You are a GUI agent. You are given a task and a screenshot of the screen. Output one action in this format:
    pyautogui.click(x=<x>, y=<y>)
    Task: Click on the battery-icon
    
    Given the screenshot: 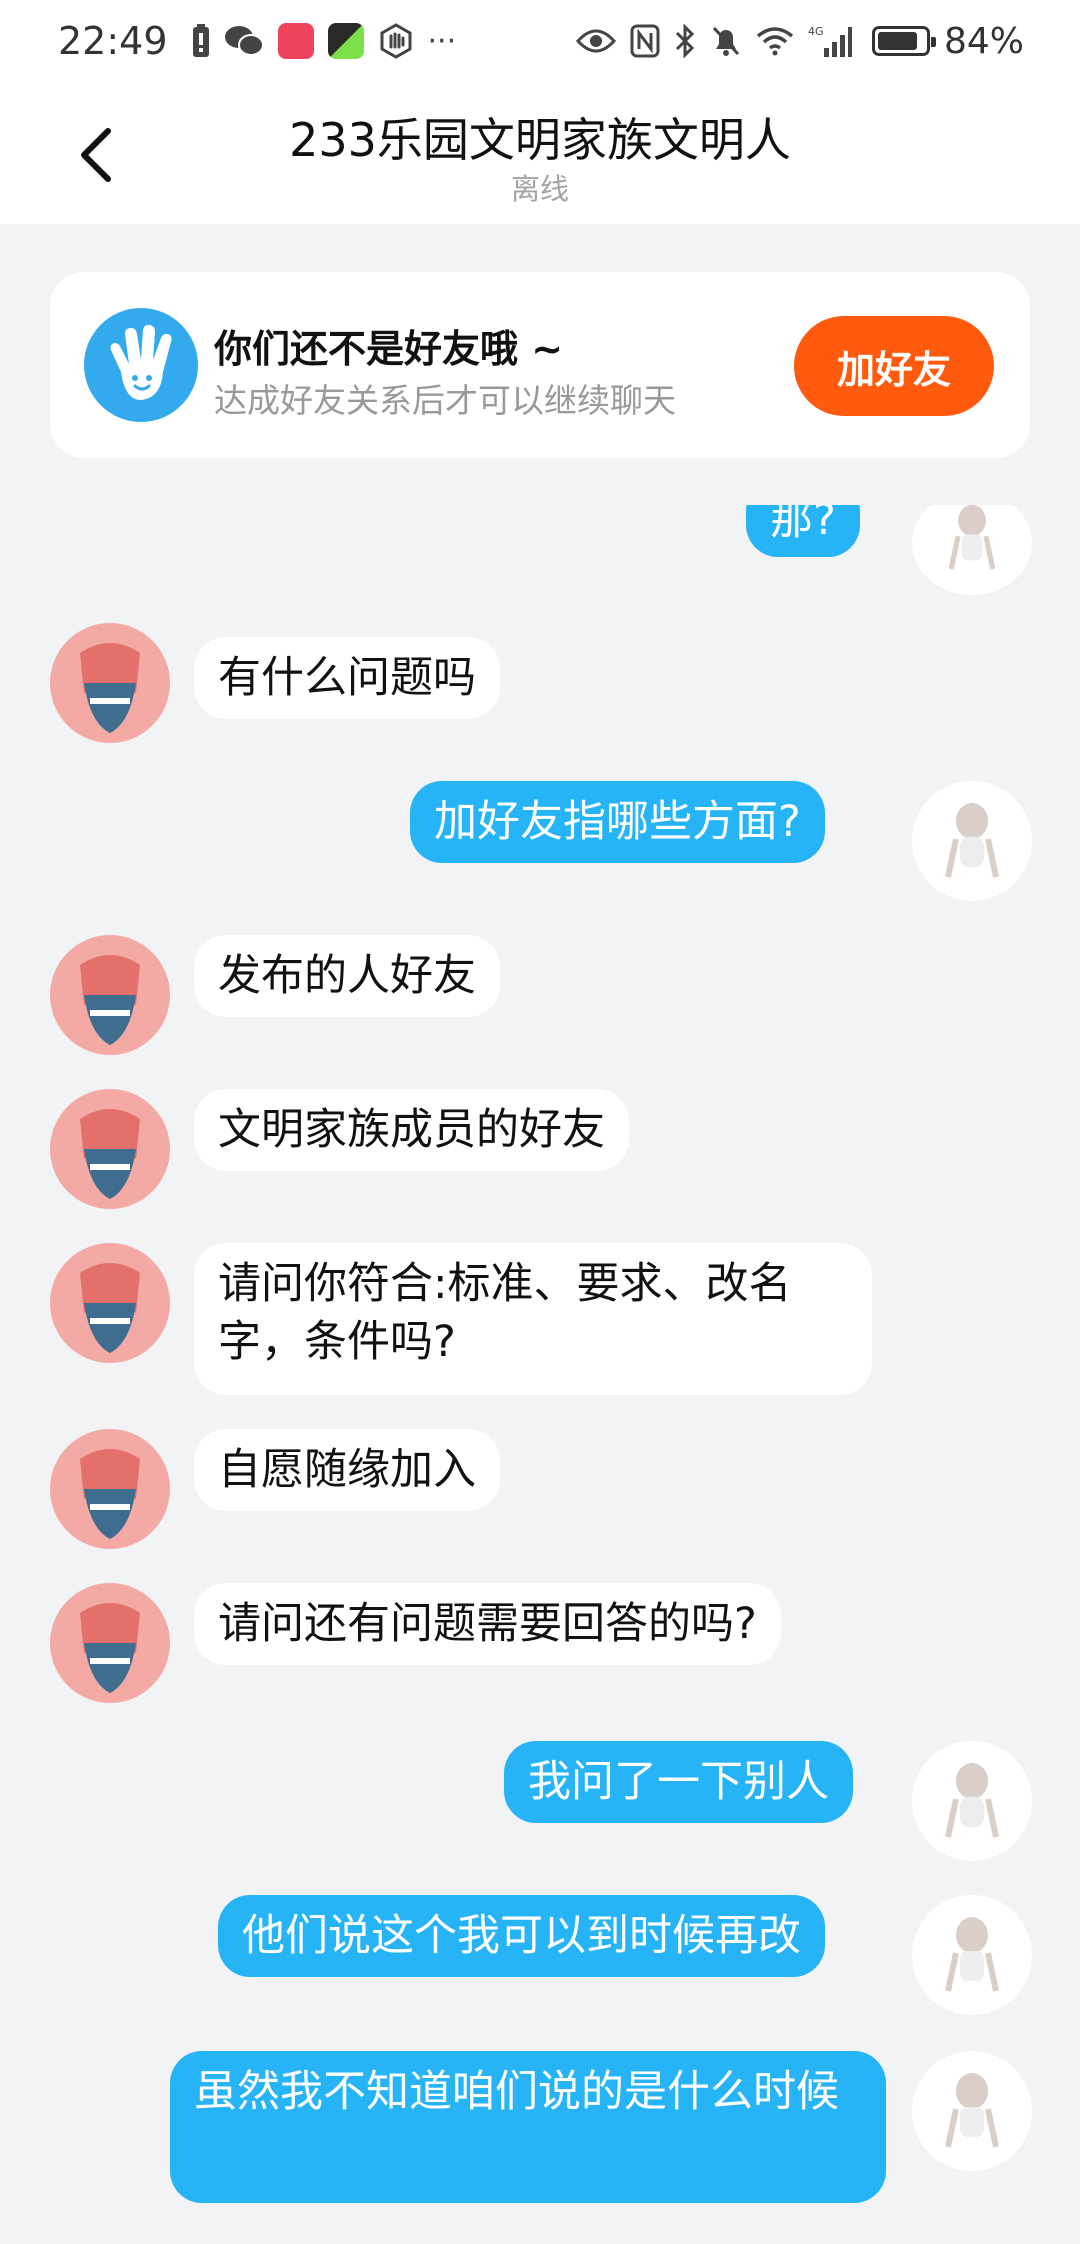 What is the action you would take?
    pyautogui.click(x=903, y=41)
    